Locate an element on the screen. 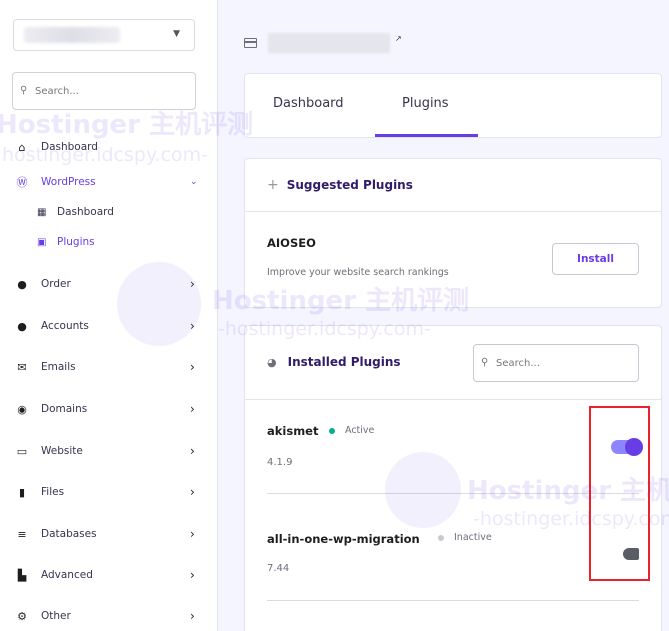 The height and width of the screenshot is (631, 669). installed-plugins-header: ◕ Installed Plugins is located at coordinates (334, 362).